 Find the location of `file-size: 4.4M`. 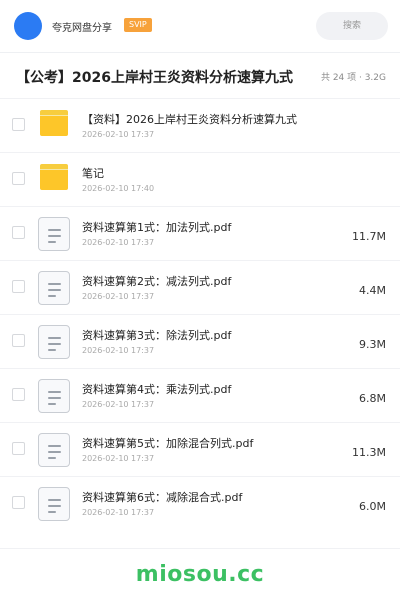

file-size: 4.4M is located at coordinates (372, 290).